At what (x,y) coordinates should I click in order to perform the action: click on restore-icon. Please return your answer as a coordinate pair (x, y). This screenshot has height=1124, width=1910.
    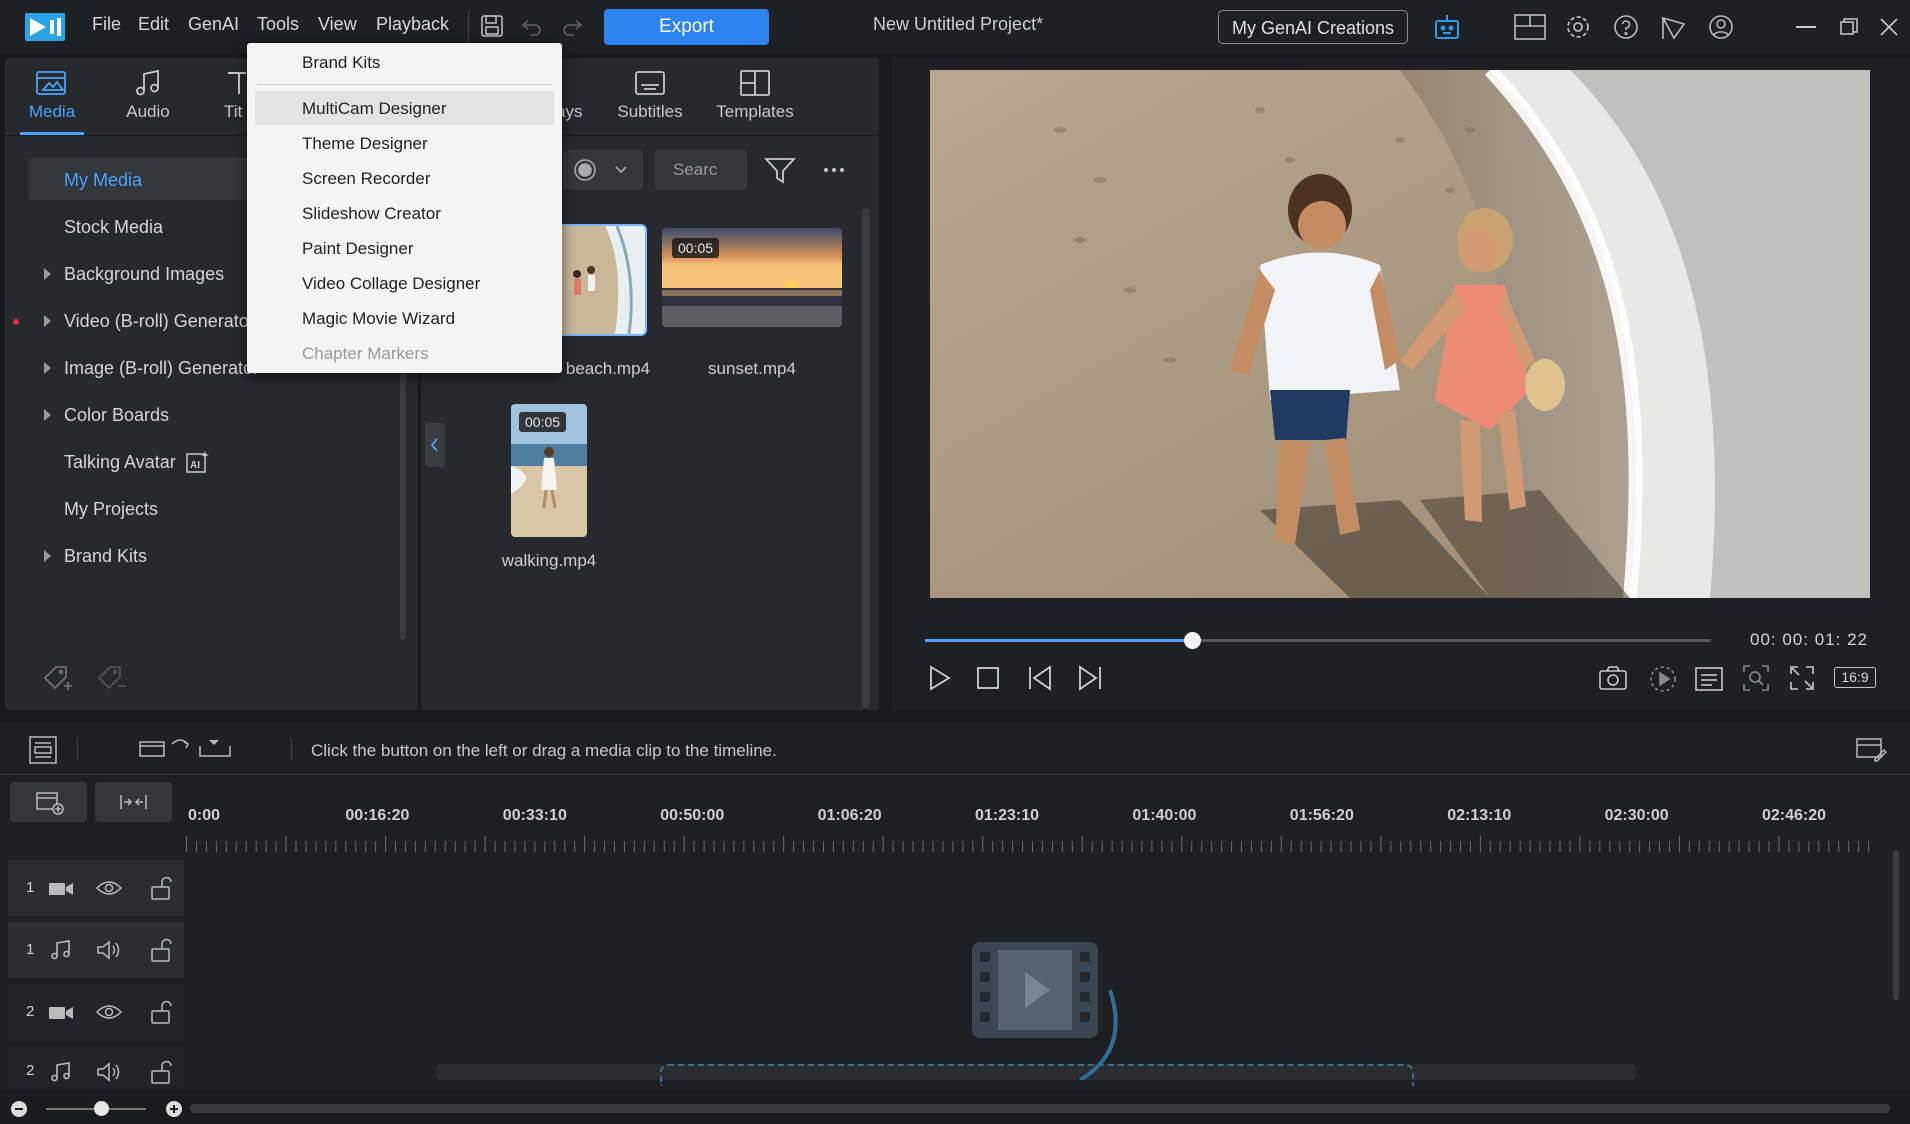
    Looking at the image, I should click on (1849, 27).